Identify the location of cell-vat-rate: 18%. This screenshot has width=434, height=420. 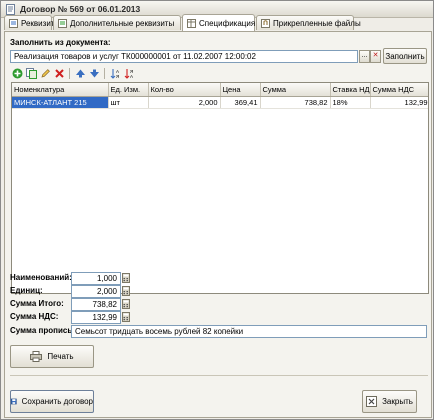
(350, 102).